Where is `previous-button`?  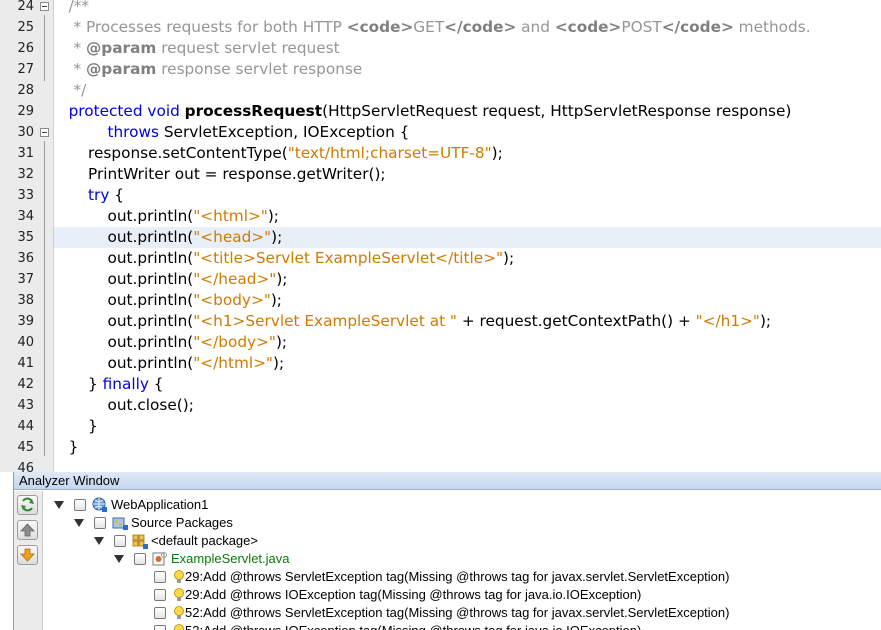 previous-button is located at coordinates (27, 530).